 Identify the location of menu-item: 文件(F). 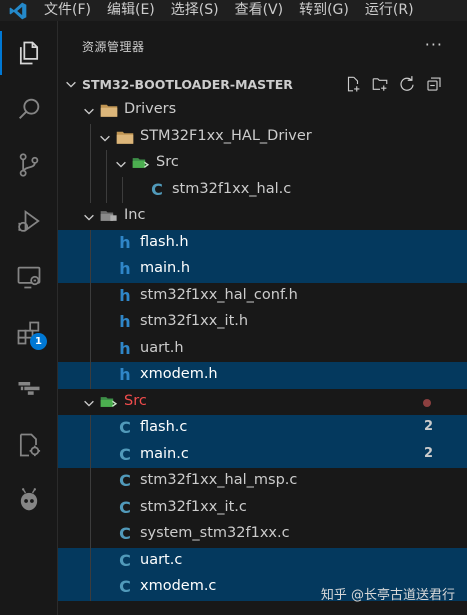
(67, 10).